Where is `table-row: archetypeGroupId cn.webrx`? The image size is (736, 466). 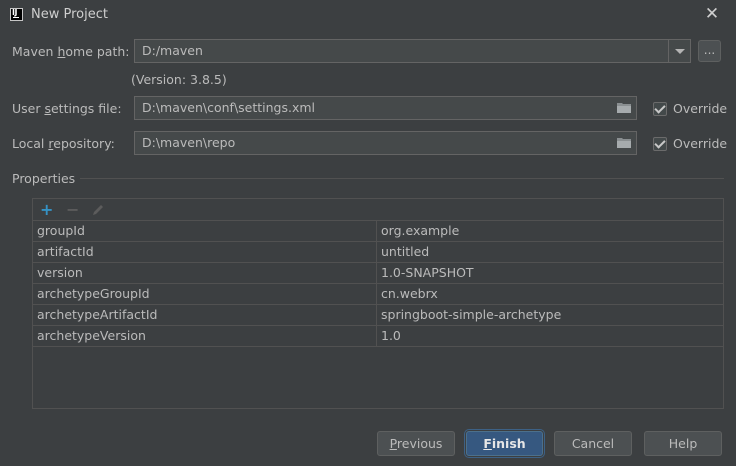
table-row: archetypeGroupId cn.webrx is located at coordinates (378, 294).